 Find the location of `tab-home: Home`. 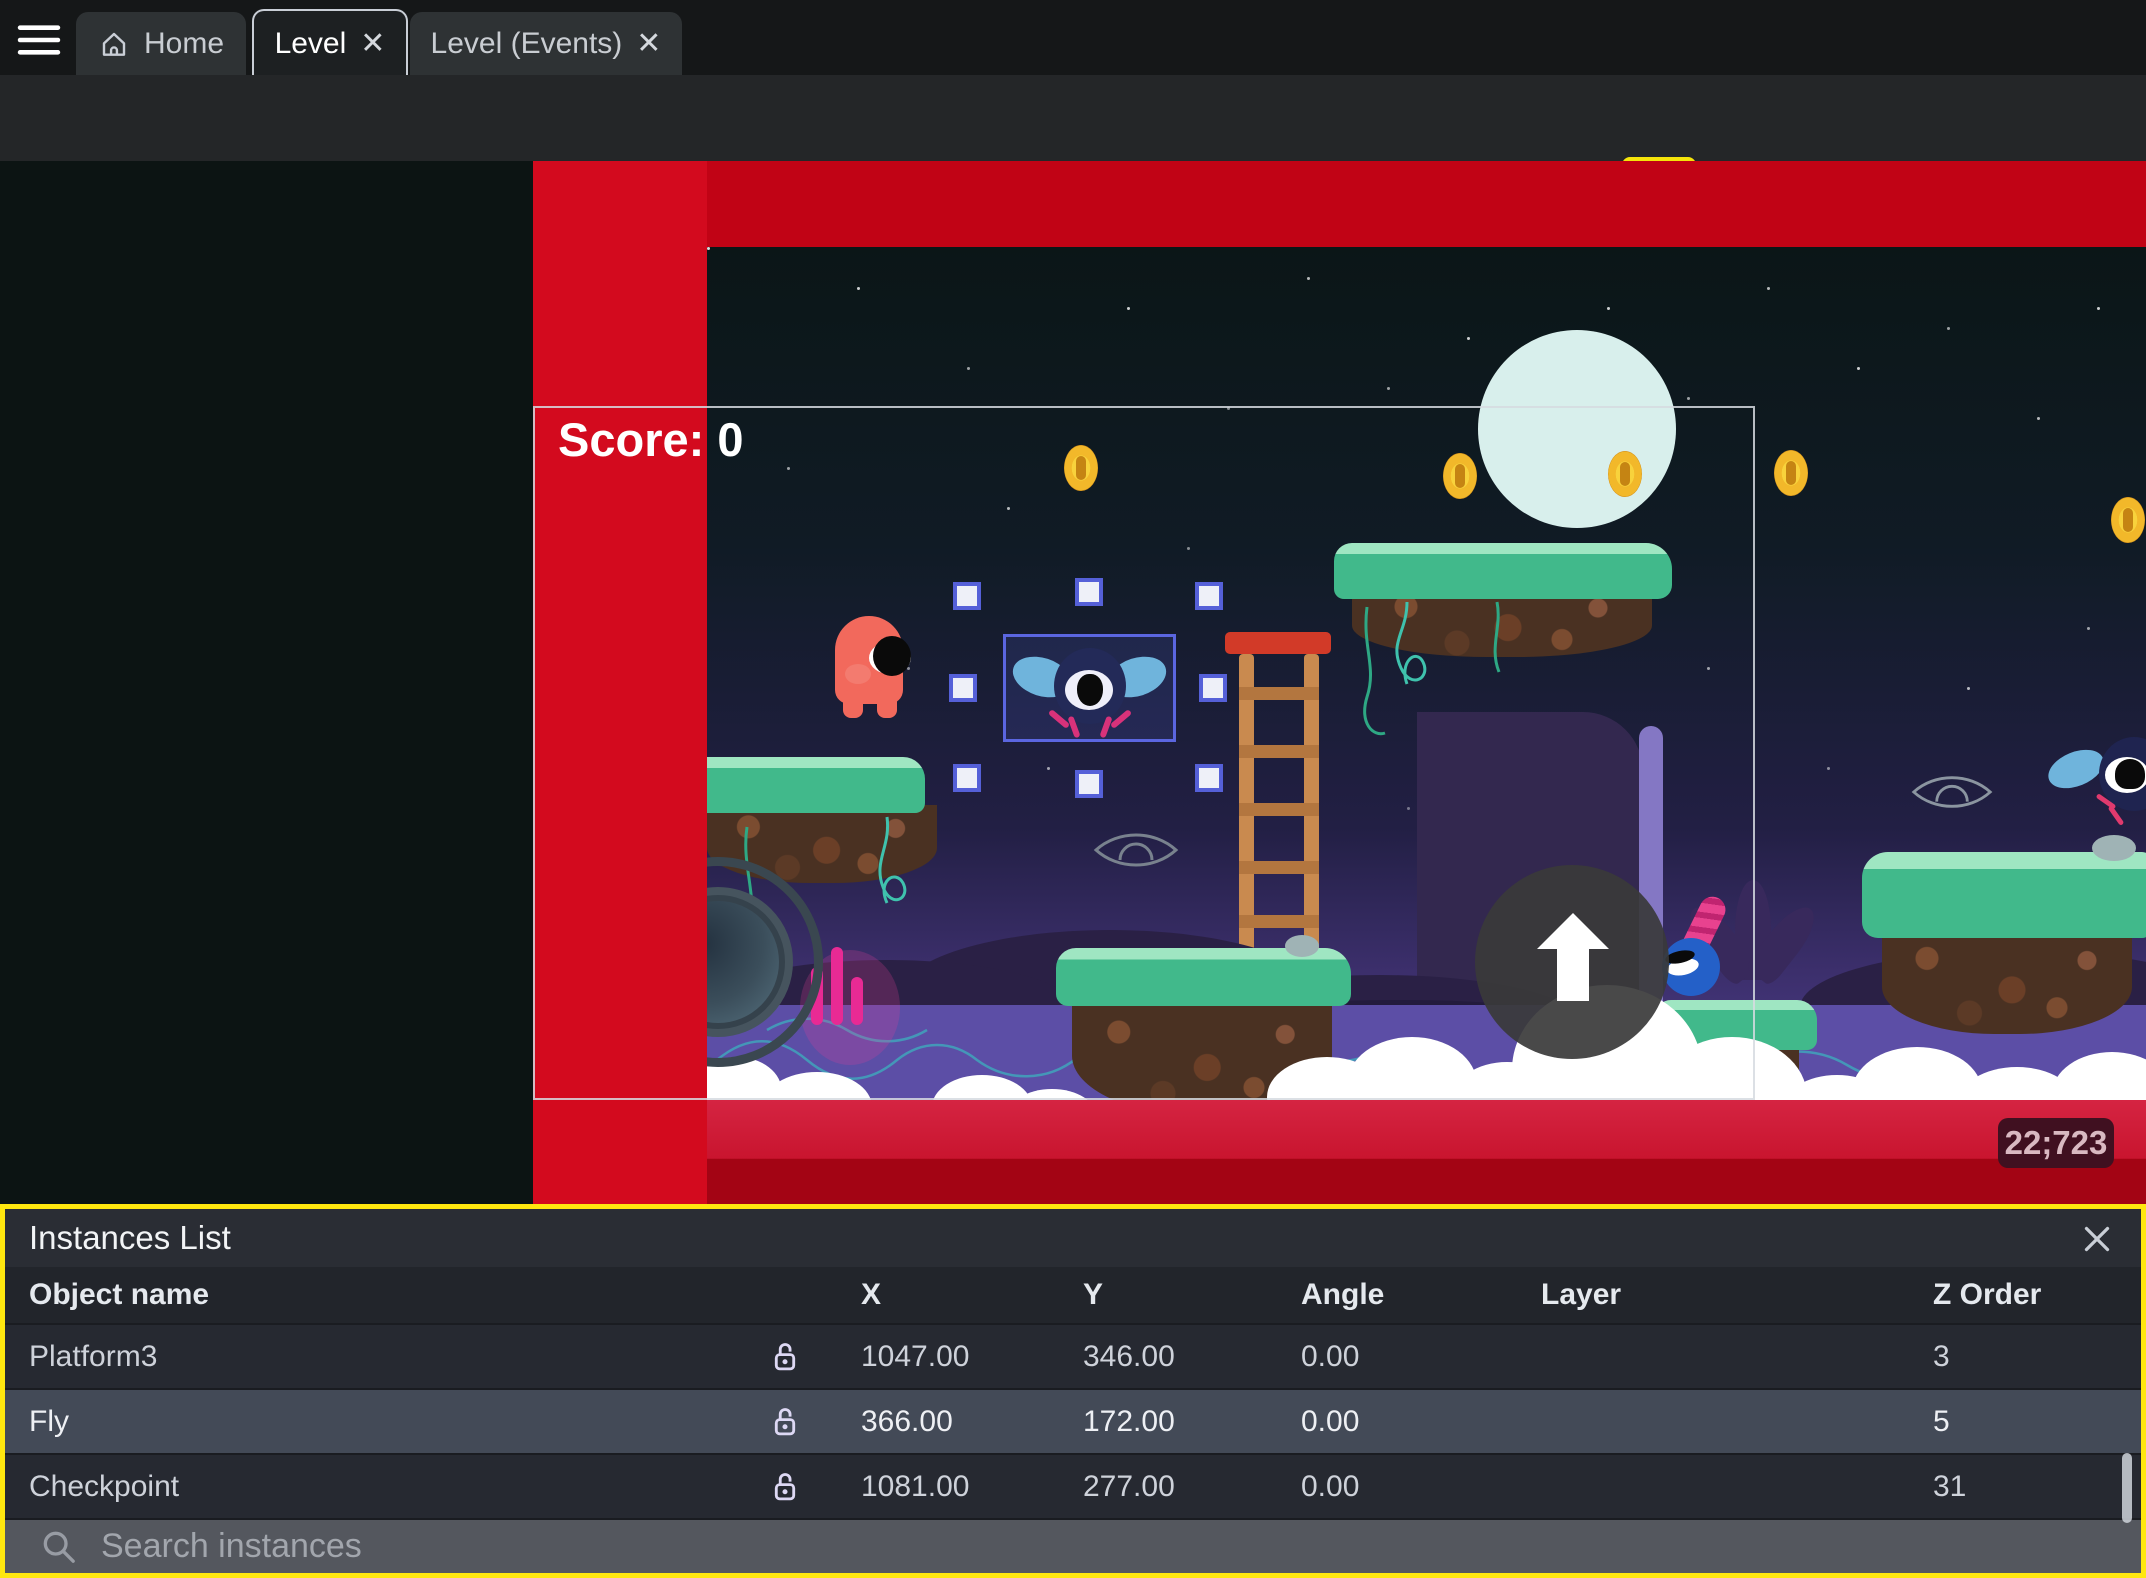

tab-home: Home is located at coordinates (161, 43).